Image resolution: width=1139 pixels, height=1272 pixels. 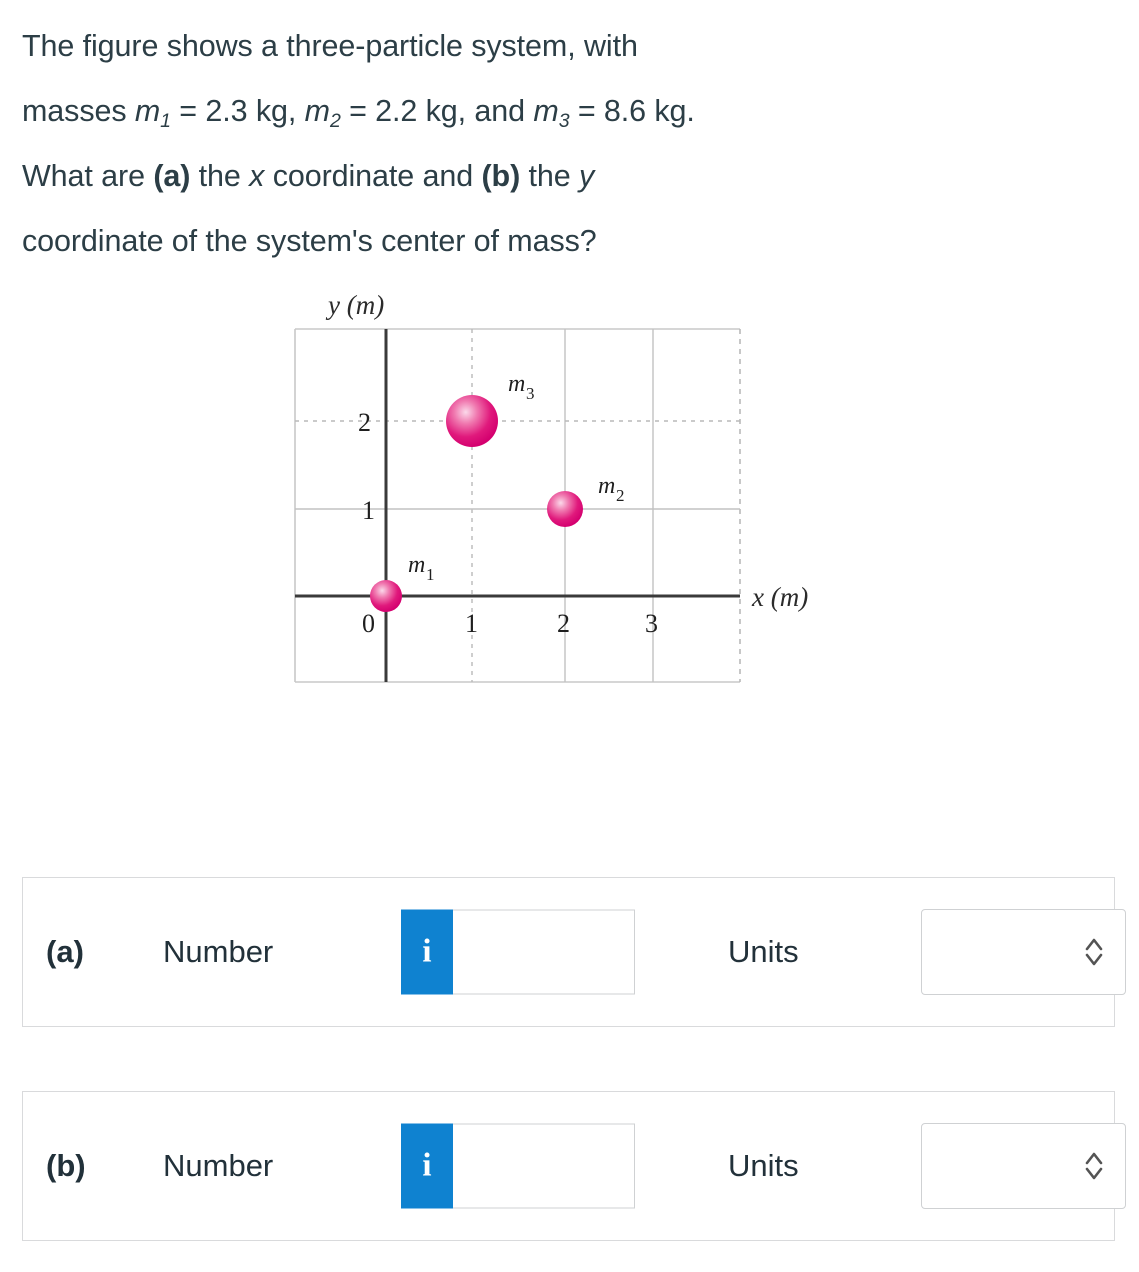 What do you see at coordinates (257, 176) in the screenshot?
I see `x-variable: x` at bounding box center [257, 176].